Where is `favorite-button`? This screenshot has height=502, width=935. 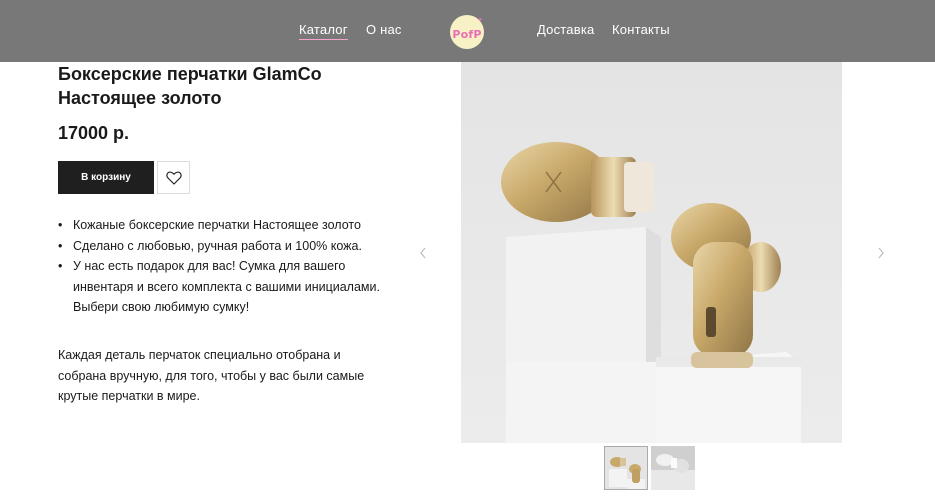
favorite-button is located at coordinates (173, 177).